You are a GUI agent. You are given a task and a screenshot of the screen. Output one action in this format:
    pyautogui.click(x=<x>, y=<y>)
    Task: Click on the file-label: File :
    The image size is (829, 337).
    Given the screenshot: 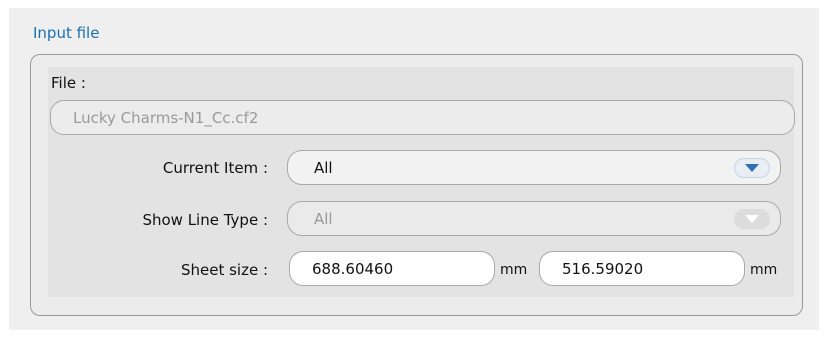 What is the action you would take?
    pyautogui.click(x=68, y=83)
    